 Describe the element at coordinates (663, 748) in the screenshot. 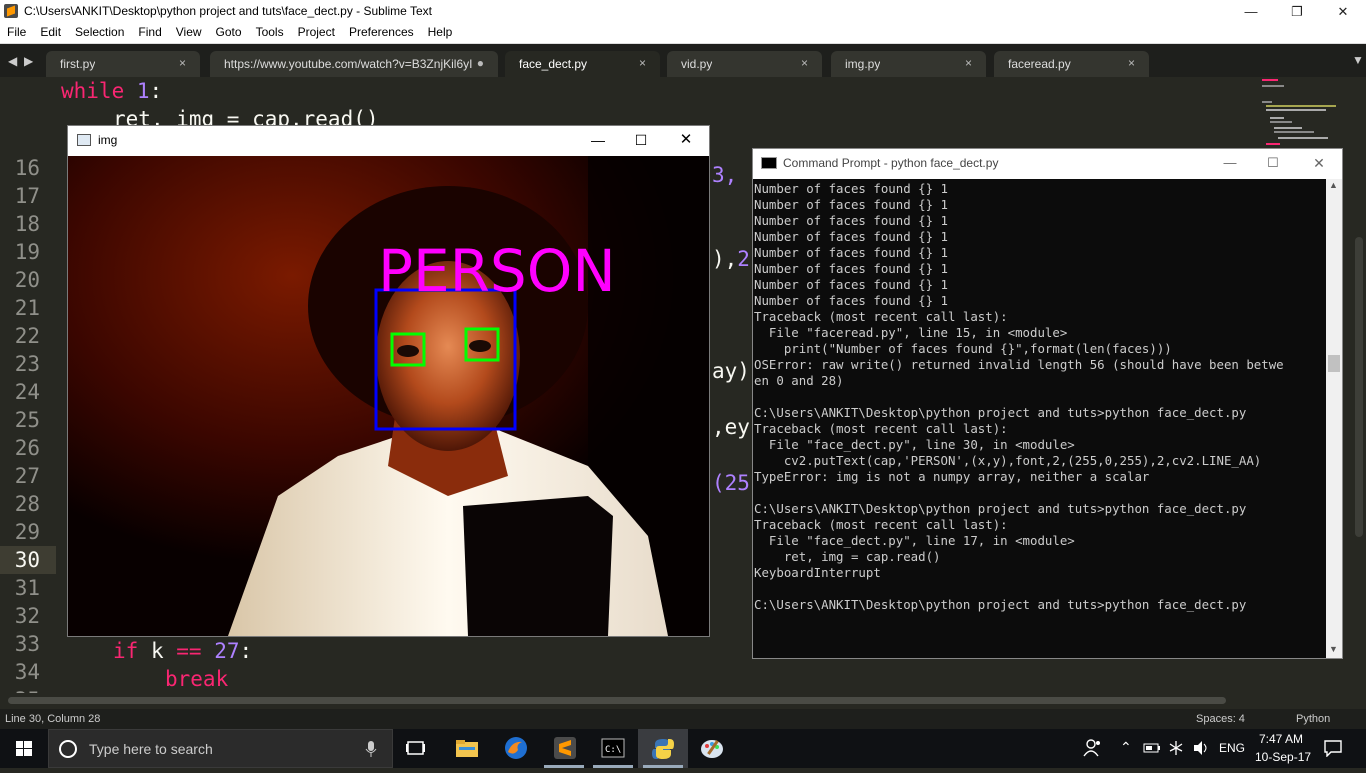

I see `taskbar-active-app` at that location.